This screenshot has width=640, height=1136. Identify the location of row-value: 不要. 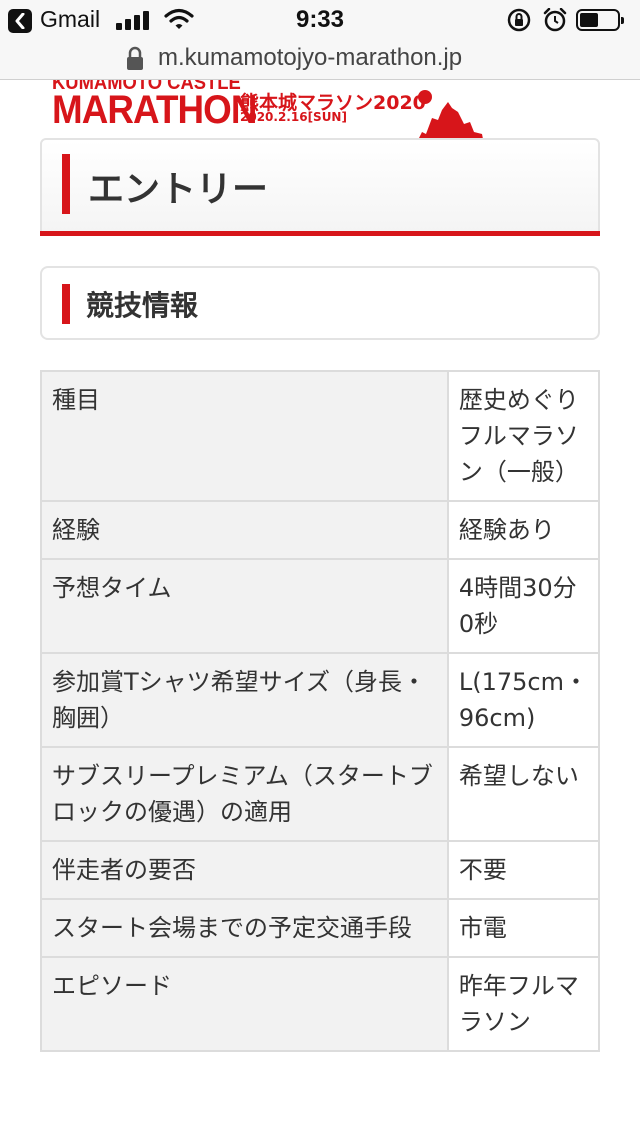
(523, 870).